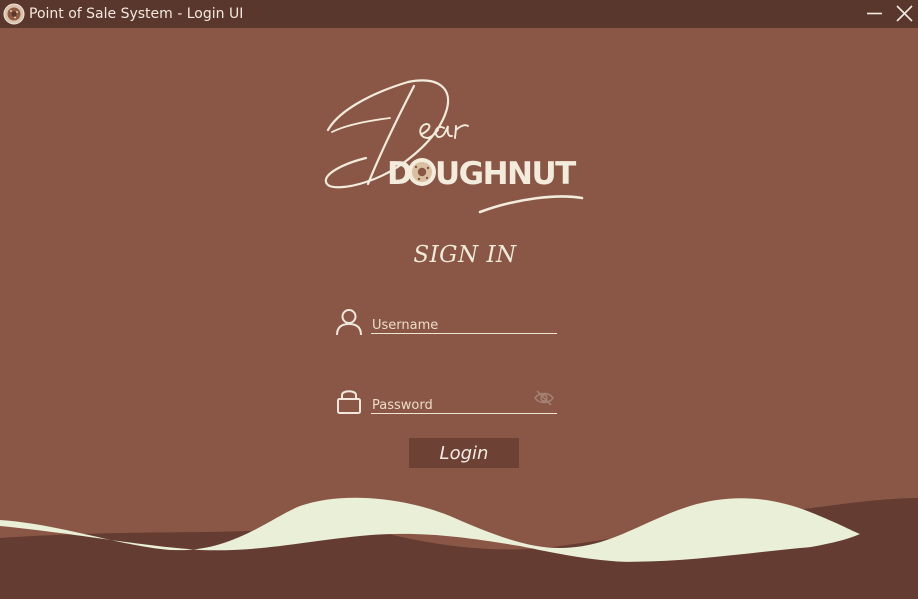 Image resolution: width=918 pixels, height=599 pixels. What do you see at coordinates (349, 402) in the screenshot?
I see `lock-icon` at bounding box center [349, 402].